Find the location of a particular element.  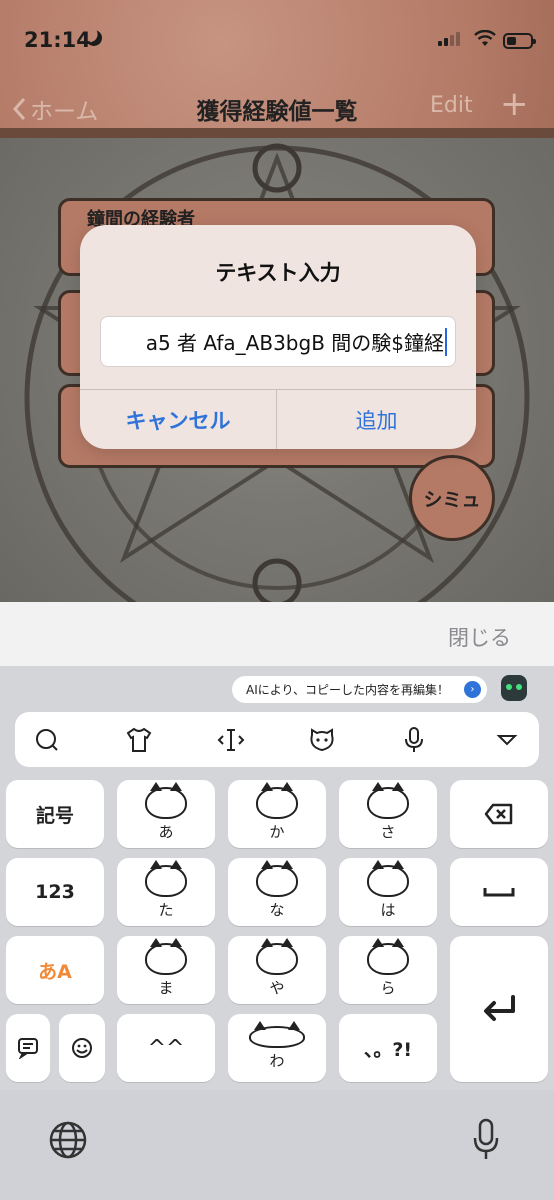

key-ra-label: ら is located at coordinates (388, 987).